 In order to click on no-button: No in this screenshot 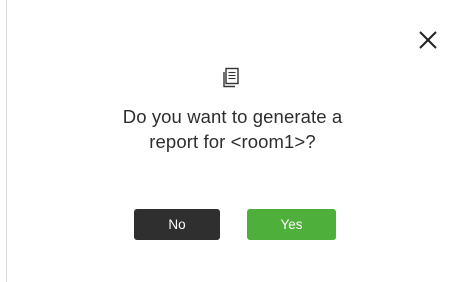, I will do `click(177, 224)`.